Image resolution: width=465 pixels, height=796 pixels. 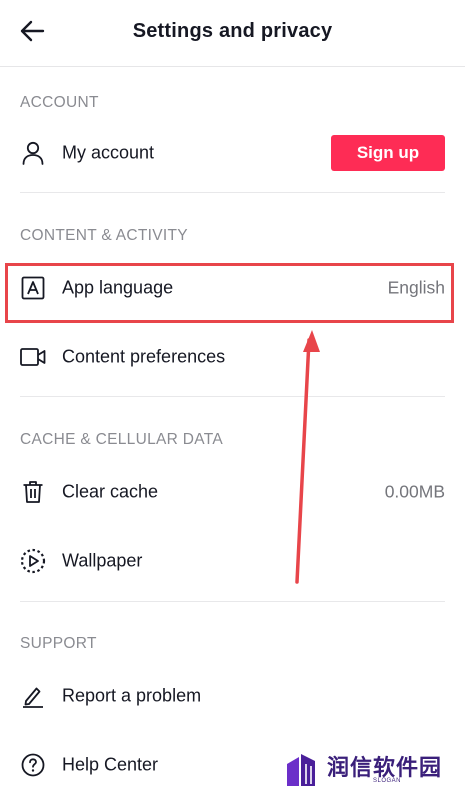 What do you see at coordinates (232, 153) in the screenshot?
I see `row-my-account: My account Sign up` at bounding box center [232, 153].